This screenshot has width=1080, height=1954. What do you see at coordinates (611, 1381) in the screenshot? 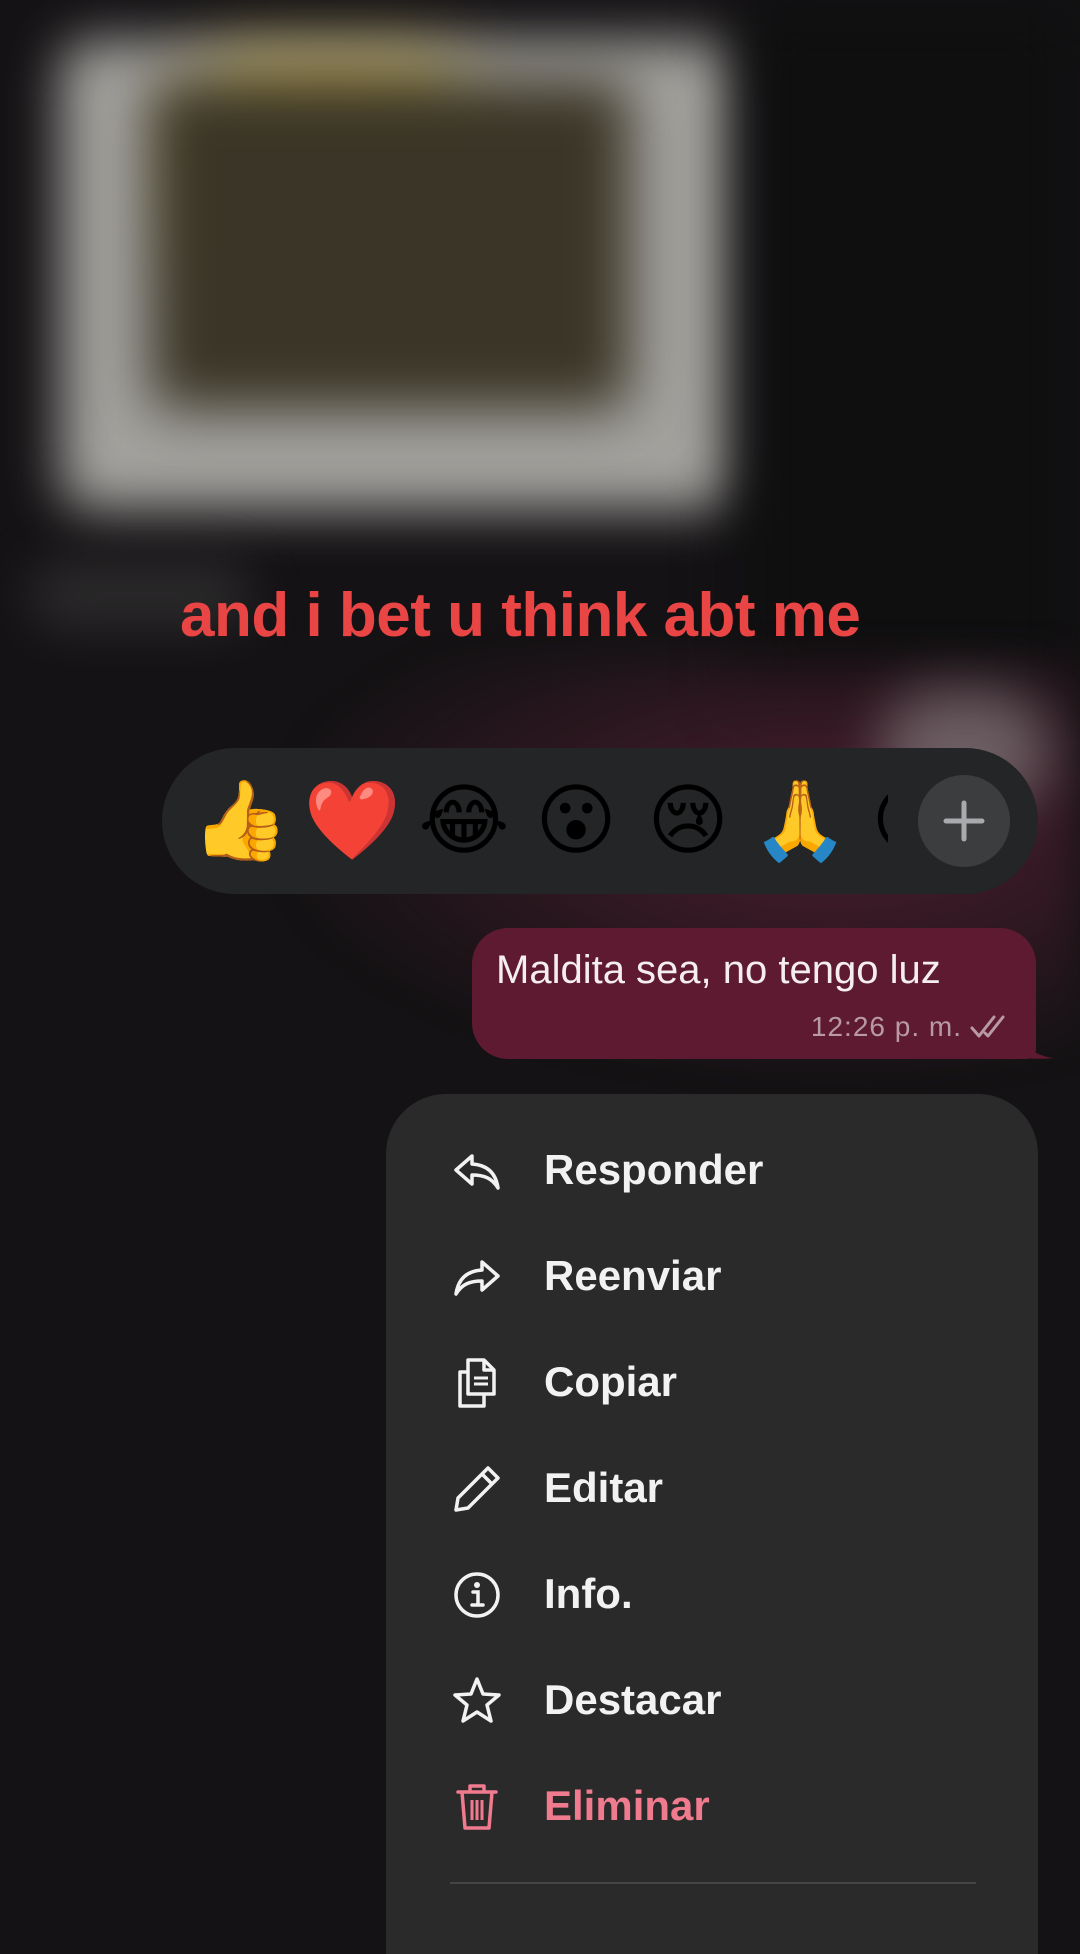
I see `menu-label-copy: Copiar` at bounding box center [611, 1381].